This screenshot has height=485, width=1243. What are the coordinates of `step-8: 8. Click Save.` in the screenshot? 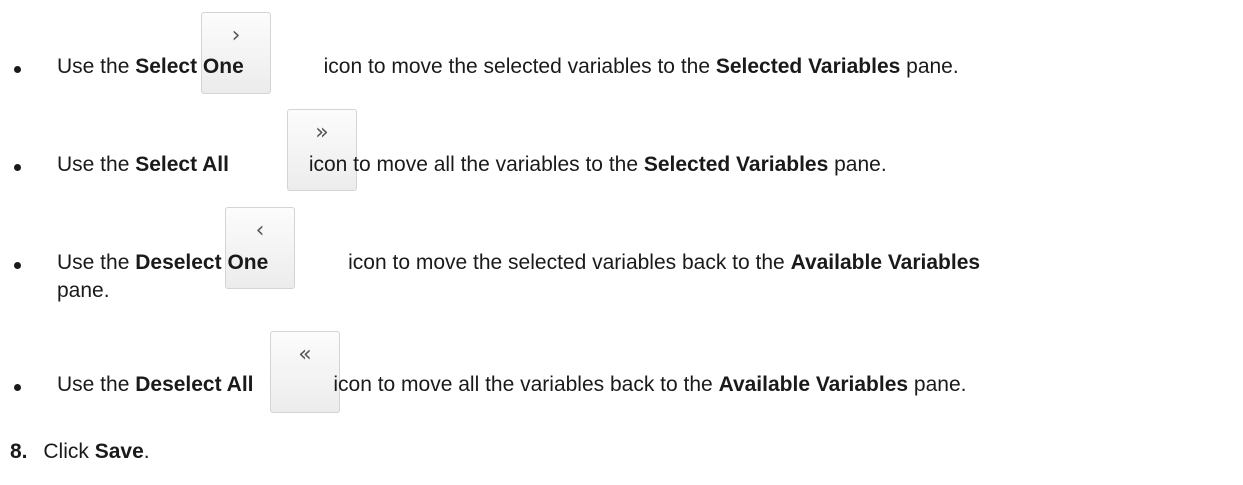 It's located at (80, 451).